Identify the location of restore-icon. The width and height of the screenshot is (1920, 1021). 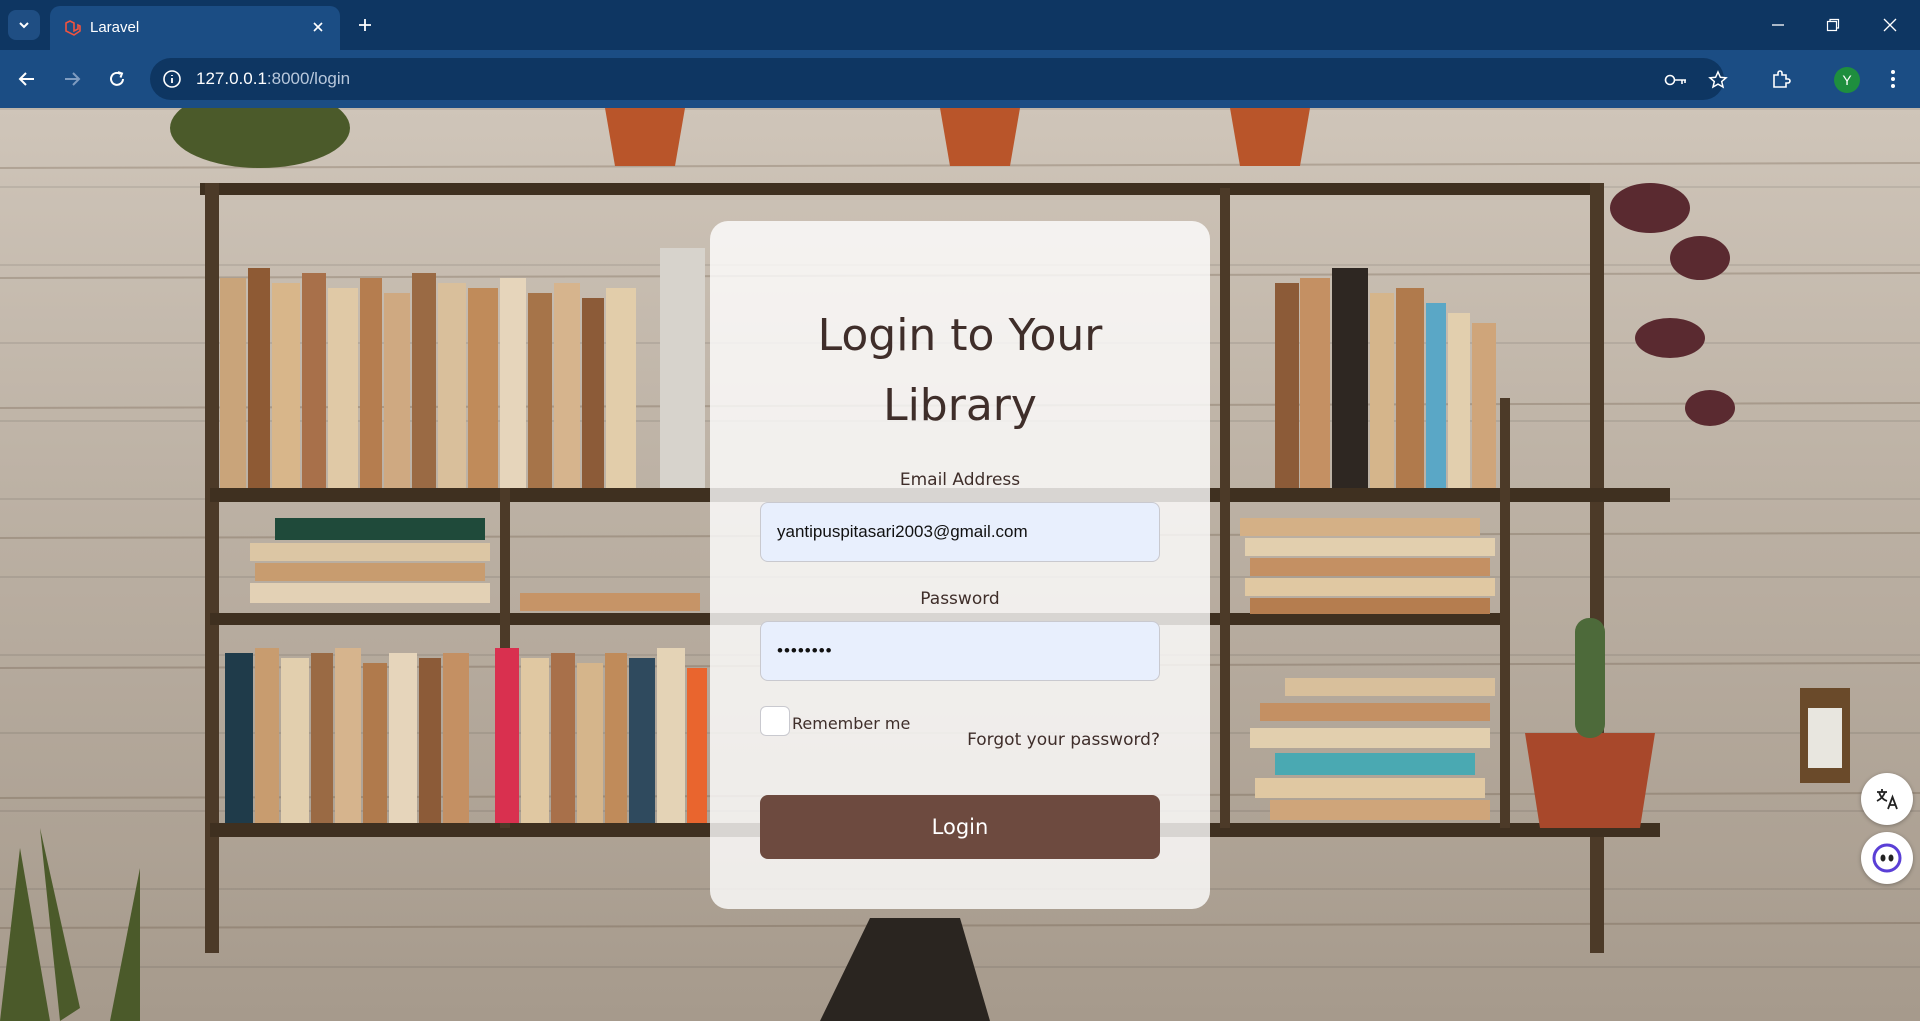
(1833, 25).